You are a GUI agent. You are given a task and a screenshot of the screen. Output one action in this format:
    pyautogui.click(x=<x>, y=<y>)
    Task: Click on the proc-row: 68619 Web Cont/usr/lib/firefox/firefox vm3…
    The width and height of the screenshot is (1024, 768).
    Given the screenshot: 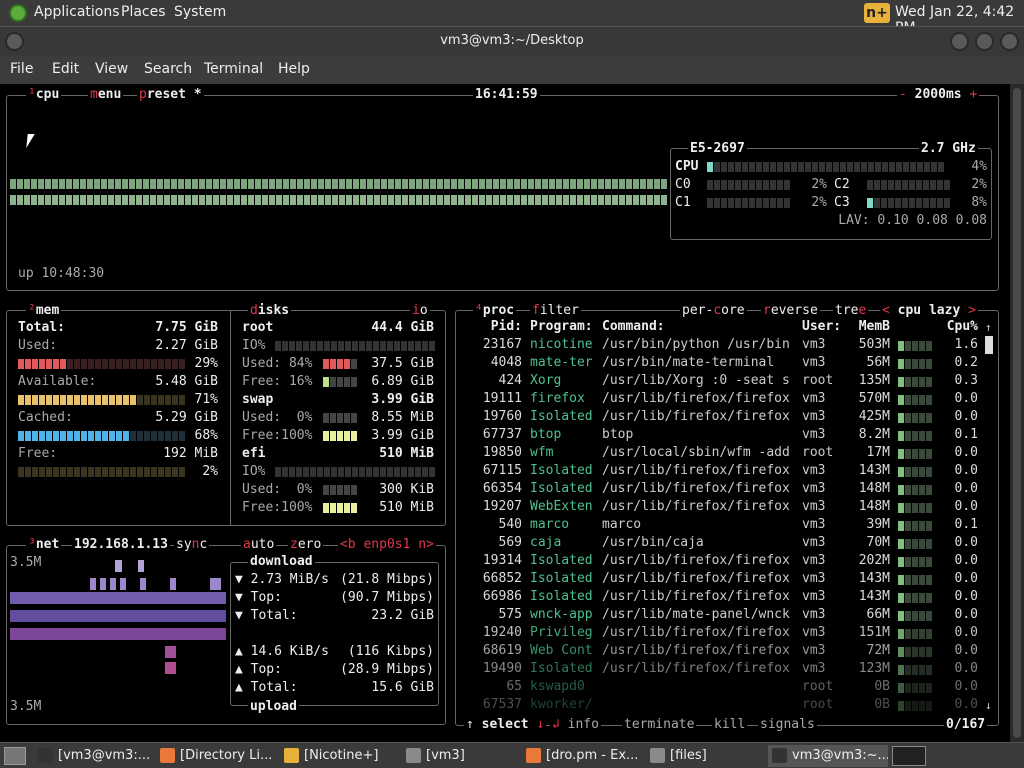 What is the action you would take?
    pyautogui.click(x=730, y=652)
    